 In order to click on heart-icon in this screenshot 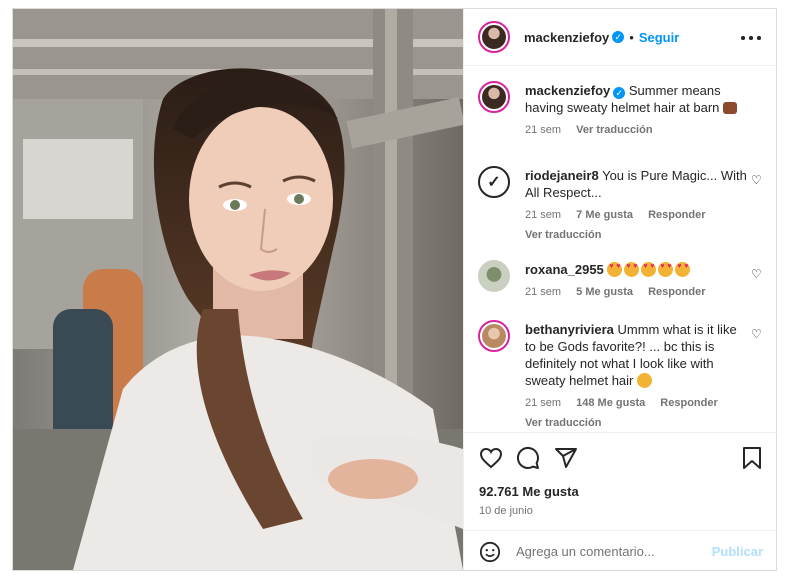, I will do `click(491, 458)`.